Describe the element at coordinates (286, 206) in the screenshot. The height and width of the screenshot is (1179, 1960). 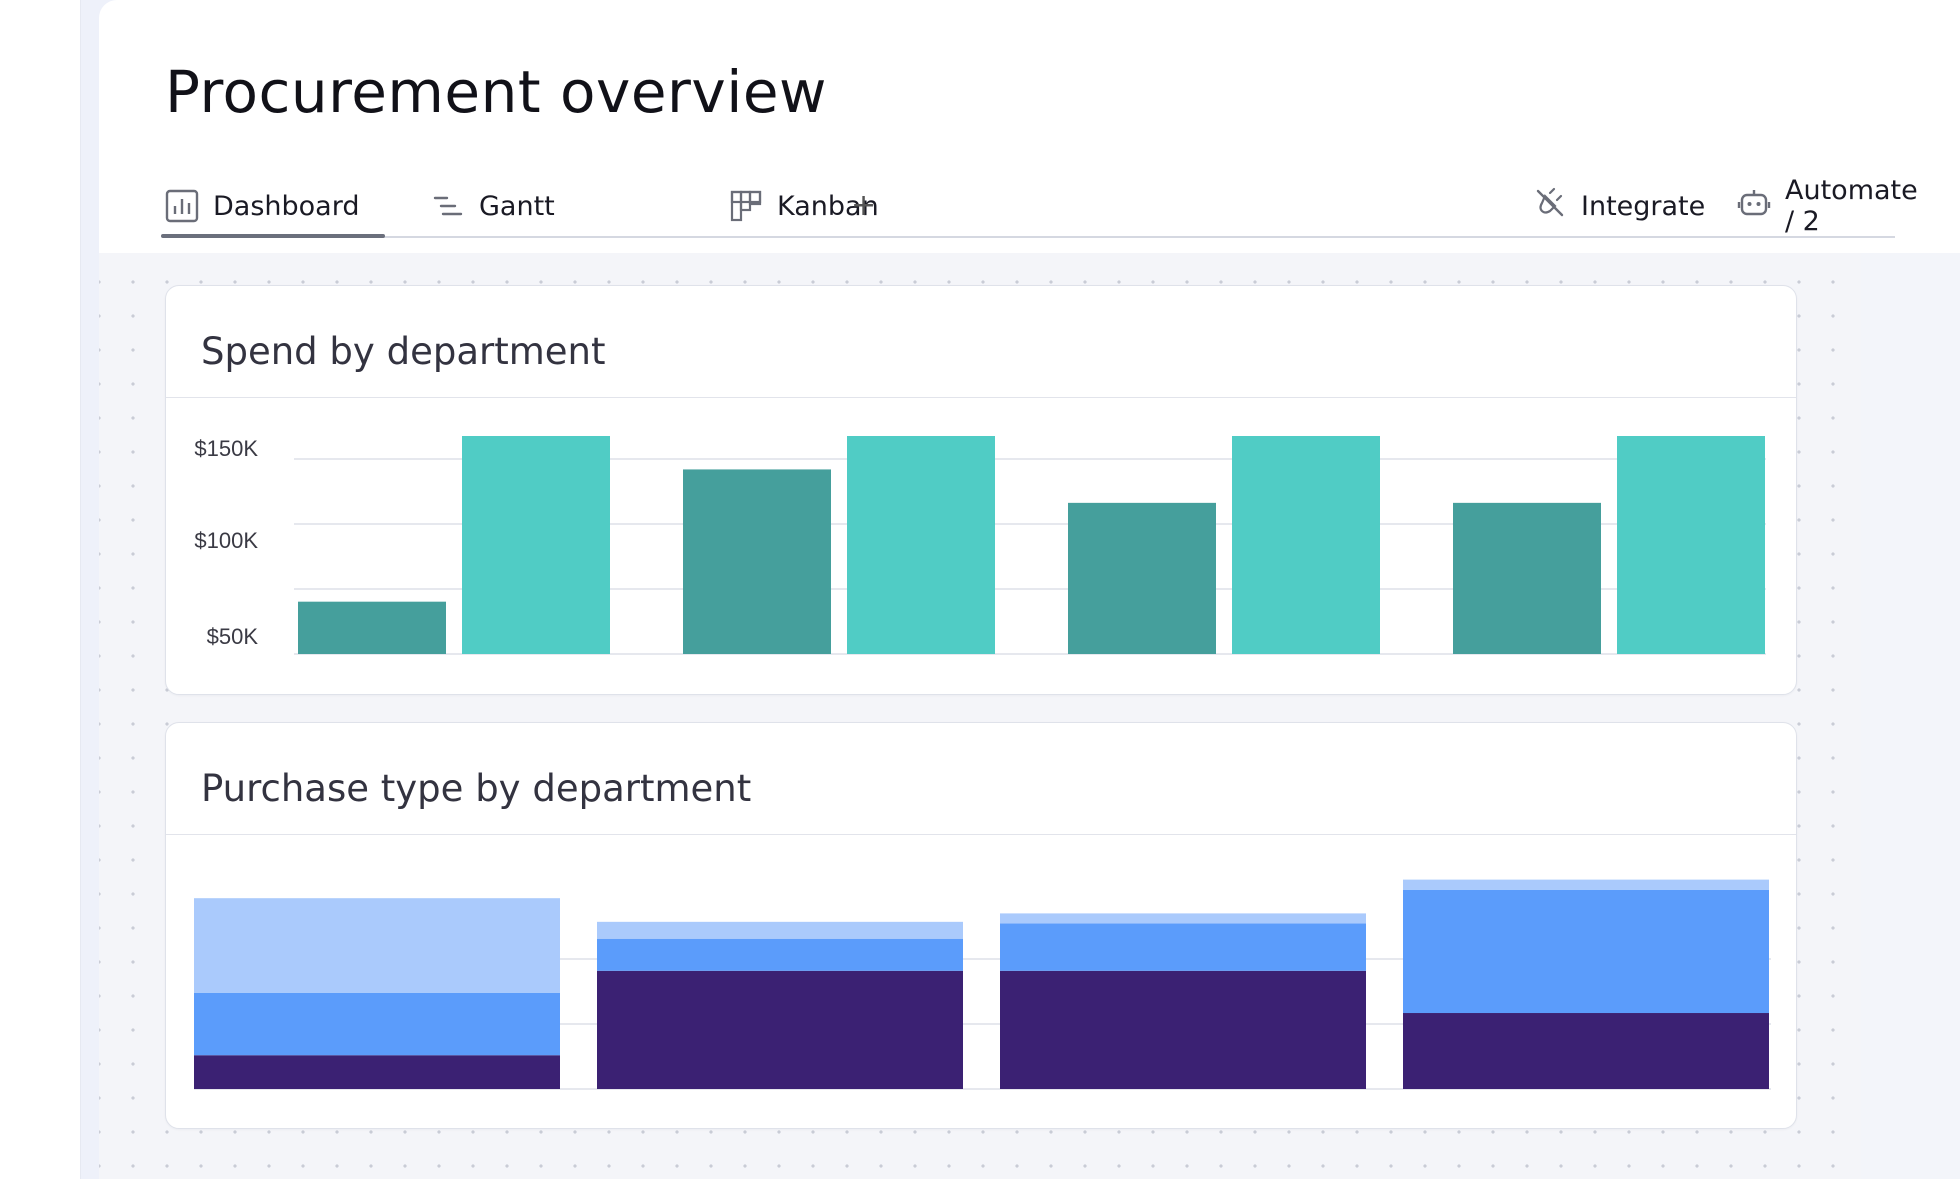
I see `tab-label: Dashboard` at that location.